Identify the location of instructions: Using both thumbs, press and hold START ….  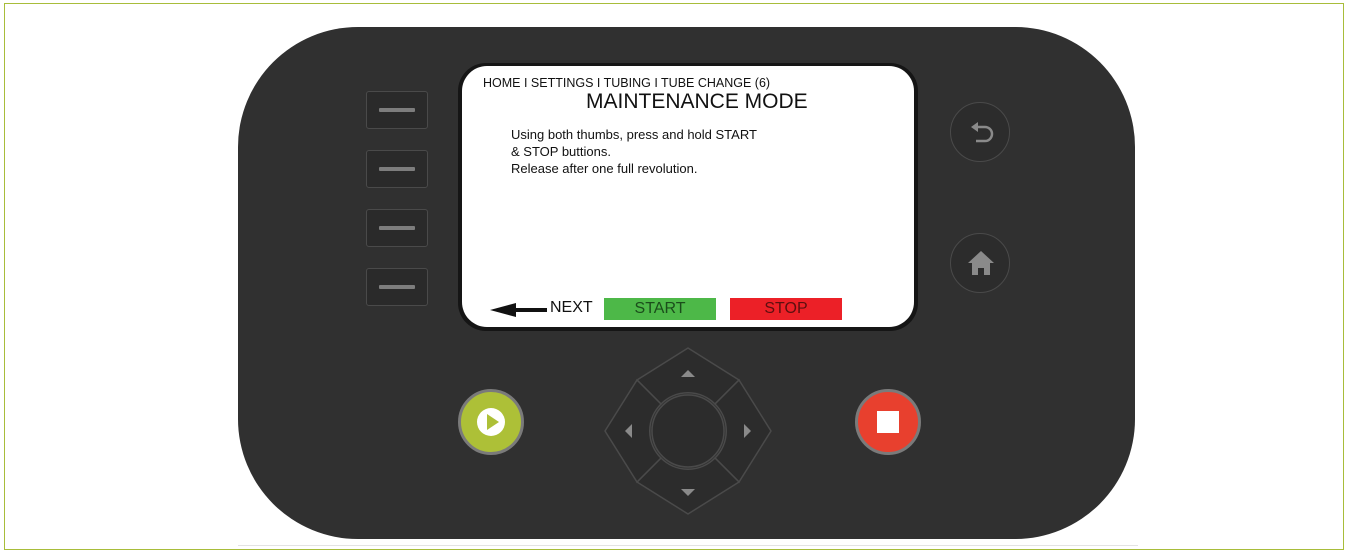
(634, 151).